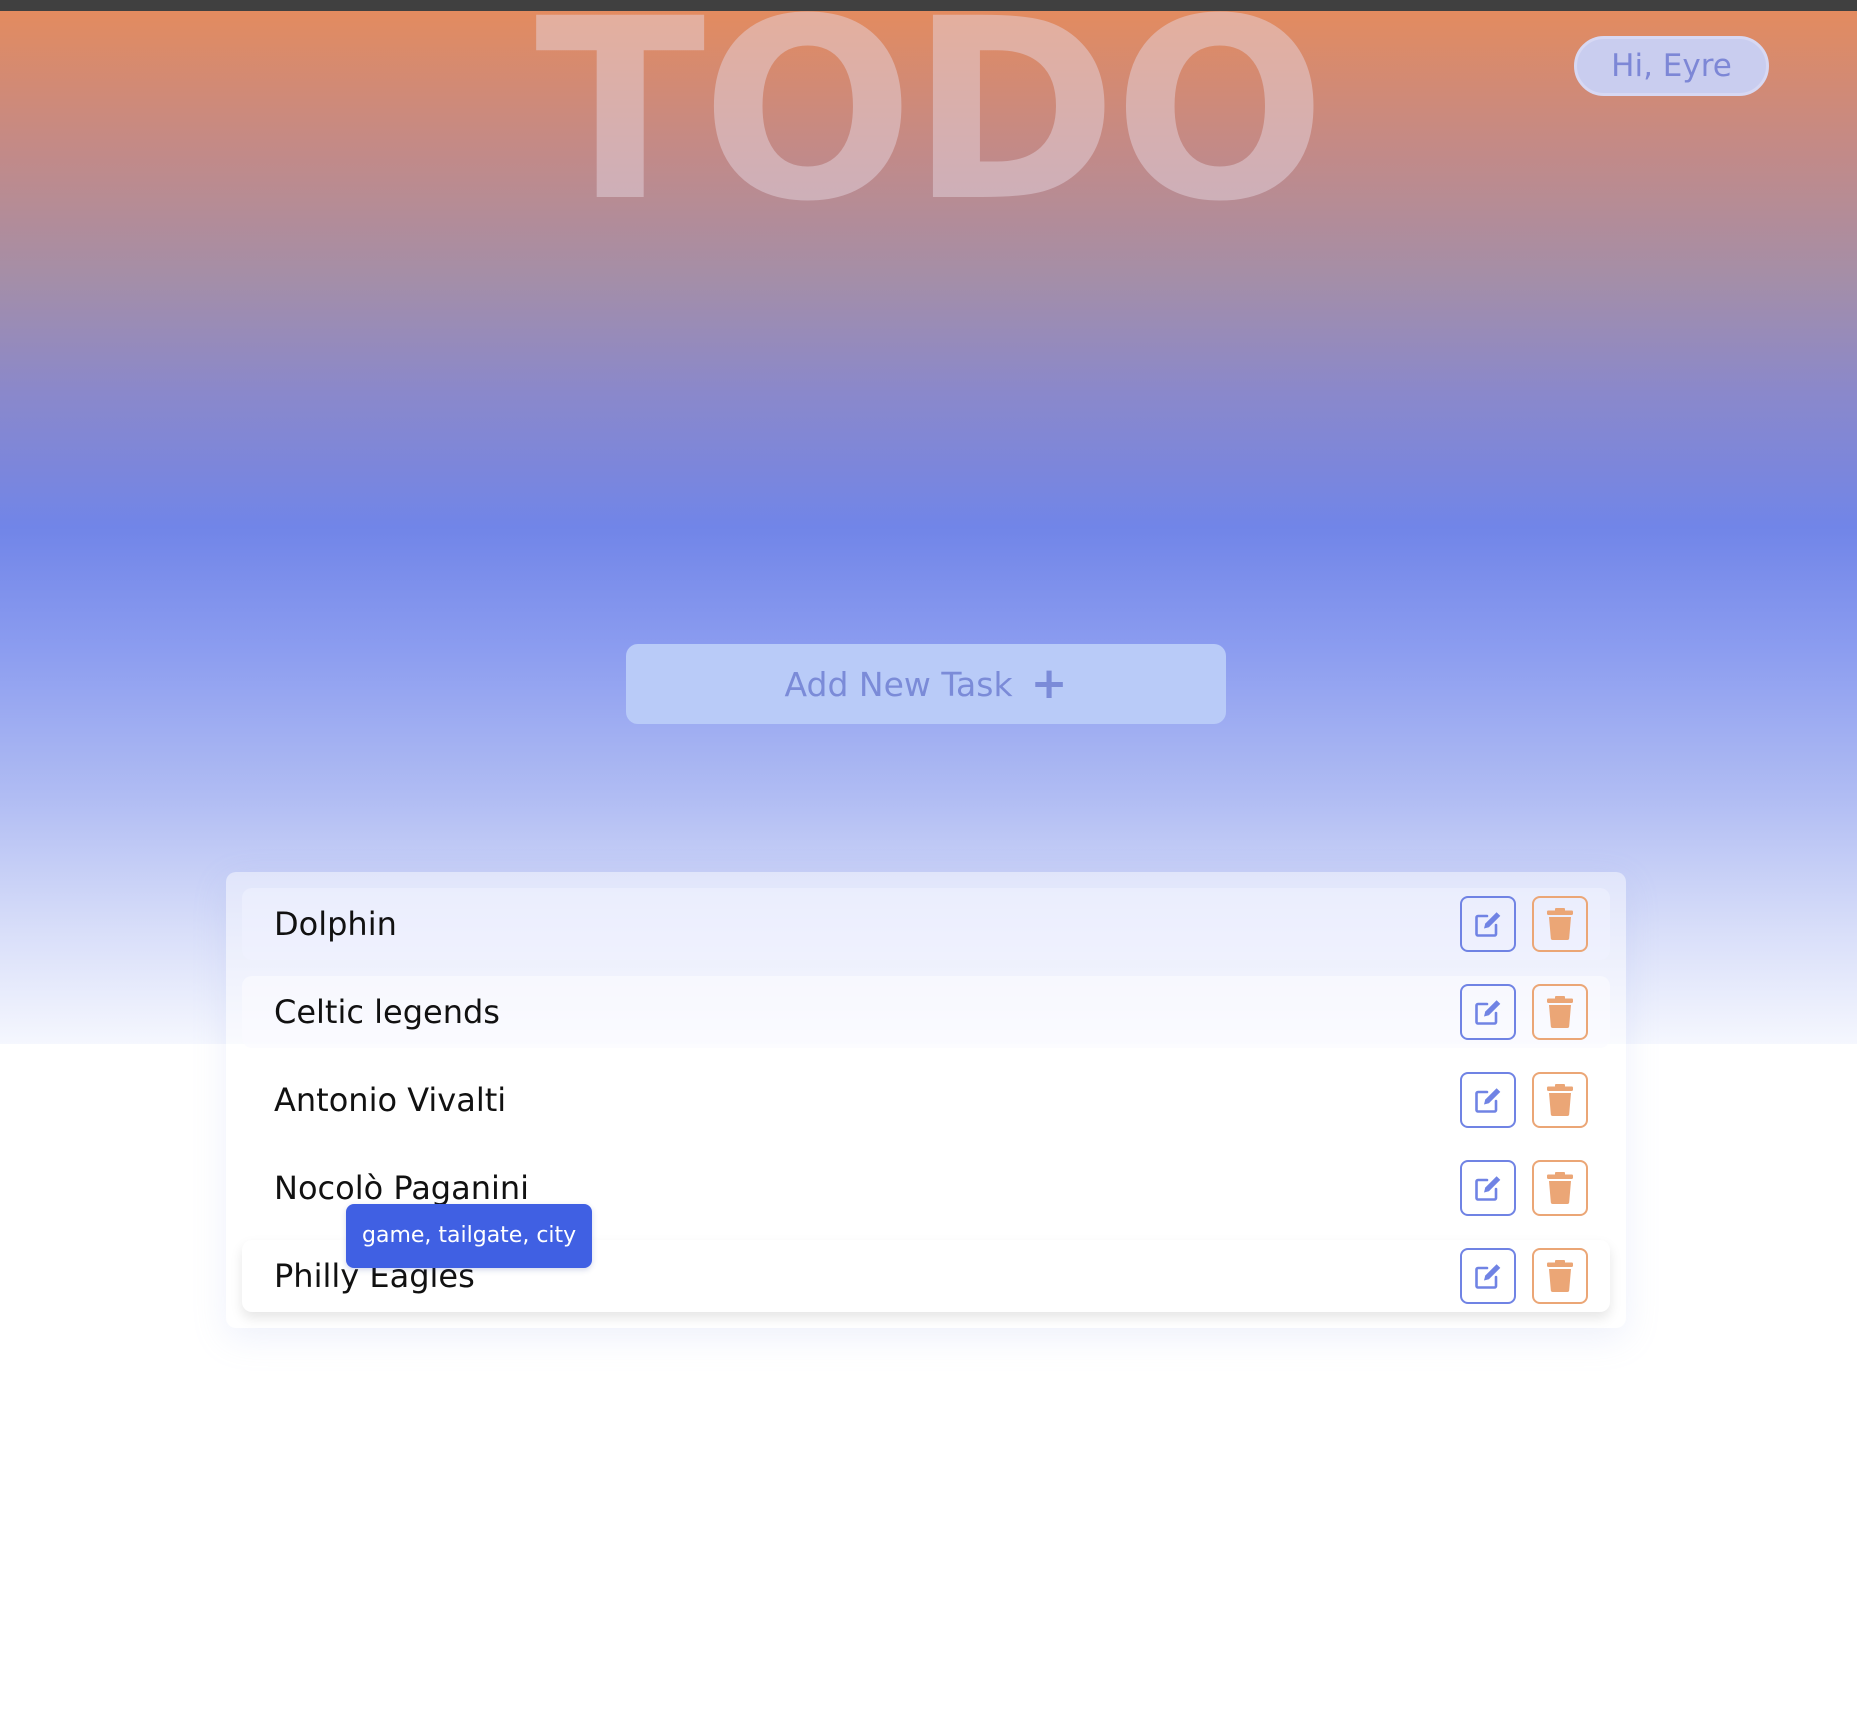 The image size is (1857, 1725). Describe the element at coordinates (469, 1236) in the screenshot. I see `task-tags-tooltip: game, tailgate, city` at that location.